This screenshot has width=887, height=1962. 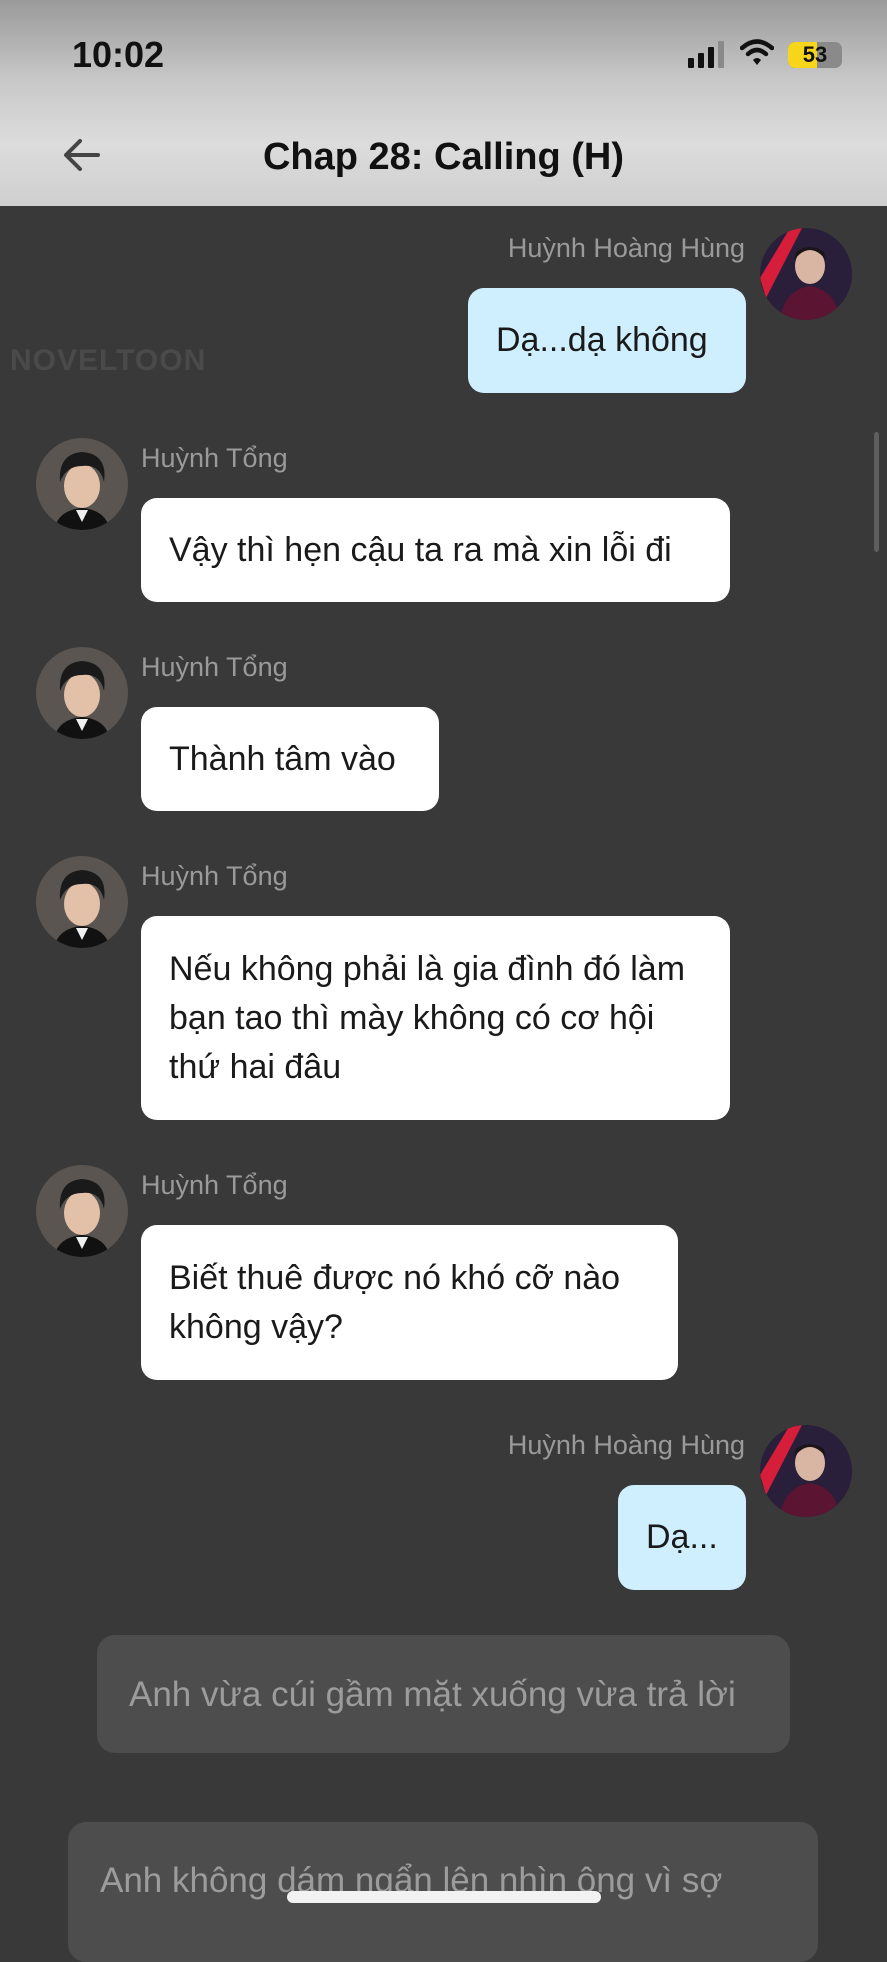 What do you see at coordinates (435, 550) in the screenshot?
I see `message-bubble: Vậy thì hẹn cậu ta ra mà xin lỗi đi` at bounding box center [435, 550].